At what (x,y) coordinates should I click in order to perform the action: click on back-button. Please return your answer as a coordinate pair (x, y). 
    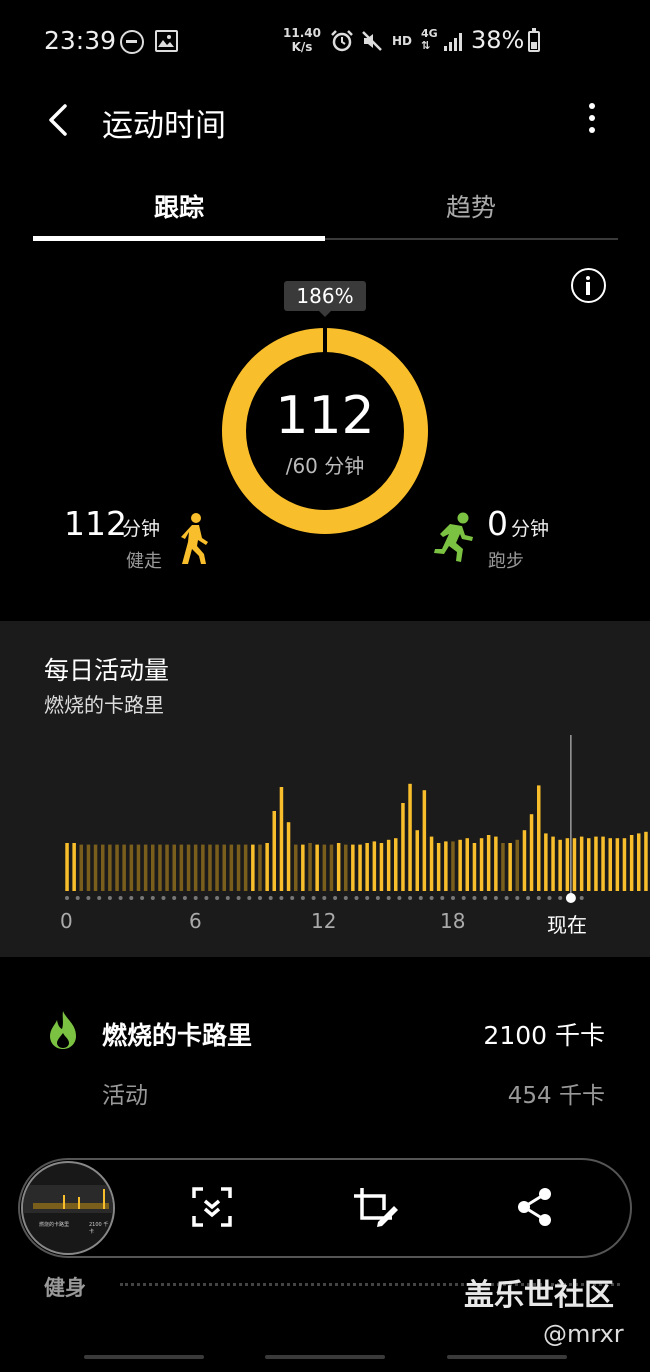
    Looking at the image, I should click on (60, 120).